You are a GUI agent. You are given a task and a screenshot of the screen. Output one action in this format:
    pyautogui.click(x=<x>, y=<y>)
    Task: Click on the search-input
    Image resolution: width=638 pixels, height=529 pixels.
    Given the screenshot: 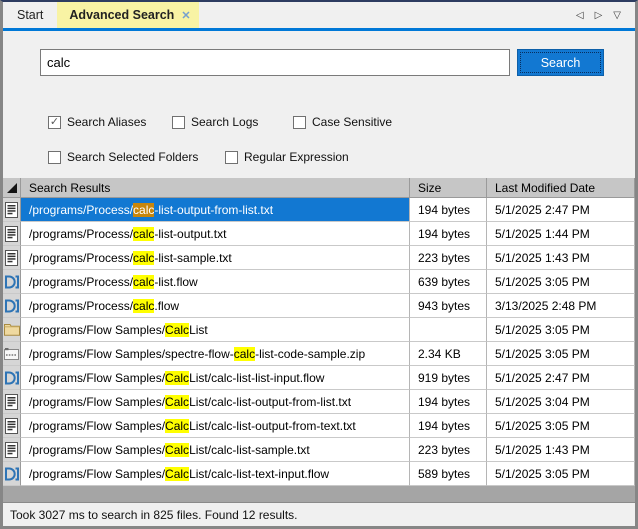 What is the action you would take?
    pyautogui.click(x=275, y=62)
    